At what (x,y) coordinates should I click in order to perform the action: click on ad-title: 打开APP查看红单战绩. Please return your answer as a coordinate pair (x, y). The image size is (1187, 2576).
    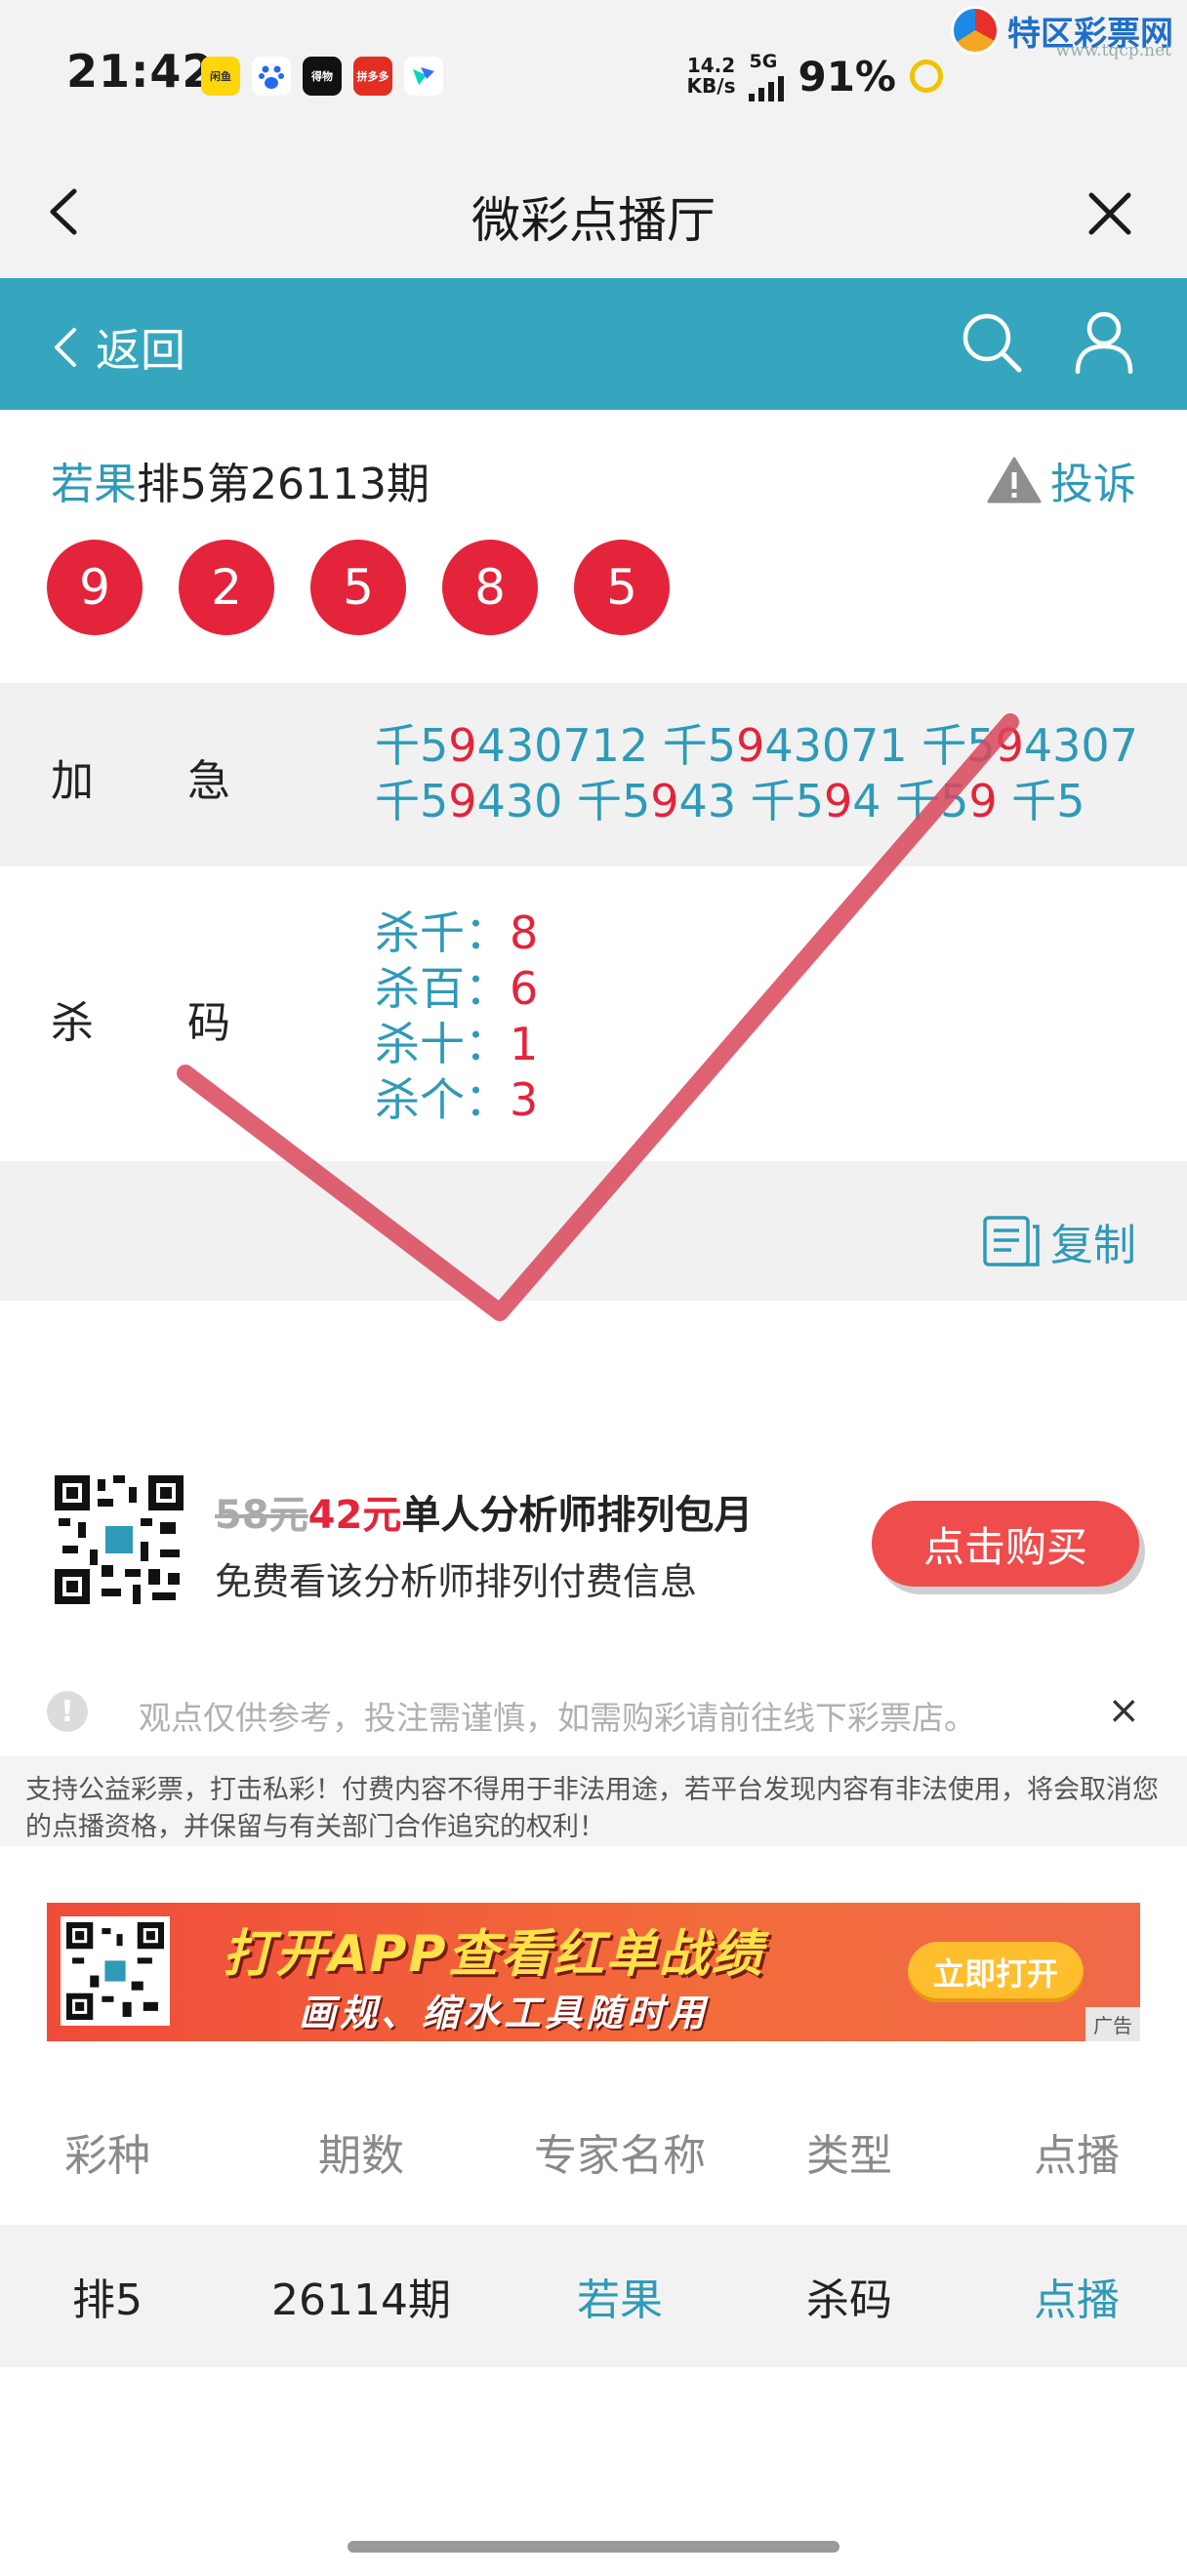
    Looking at the image, I should click on (493, 1954).